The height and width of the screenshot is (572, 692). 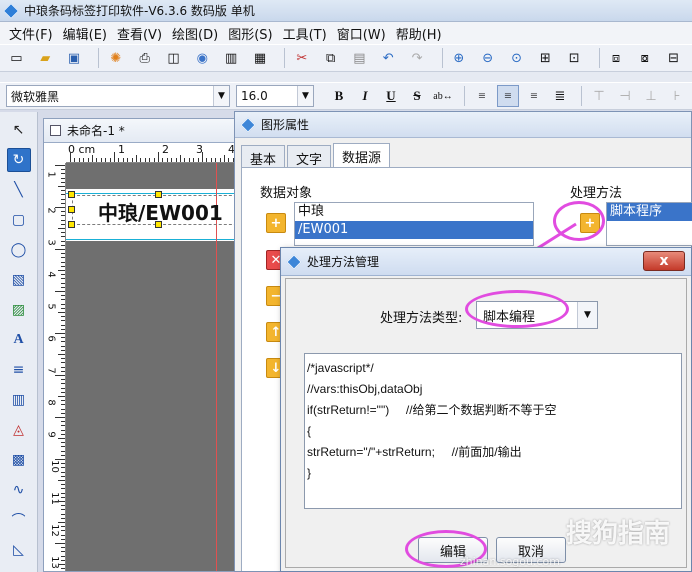 What do you see at coordinates (574, 58) in the screenshot?
I see `zoom-page-icon: ⊡` at bounding box center [574, 58].